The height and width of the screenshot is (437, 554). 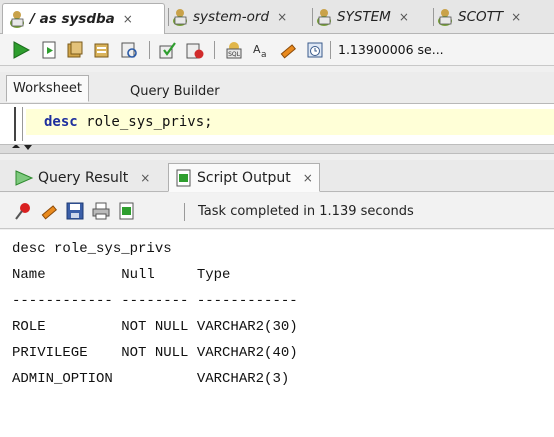 I want to click on tab-query-builder: Query Builder, so click(x=175, y=91).